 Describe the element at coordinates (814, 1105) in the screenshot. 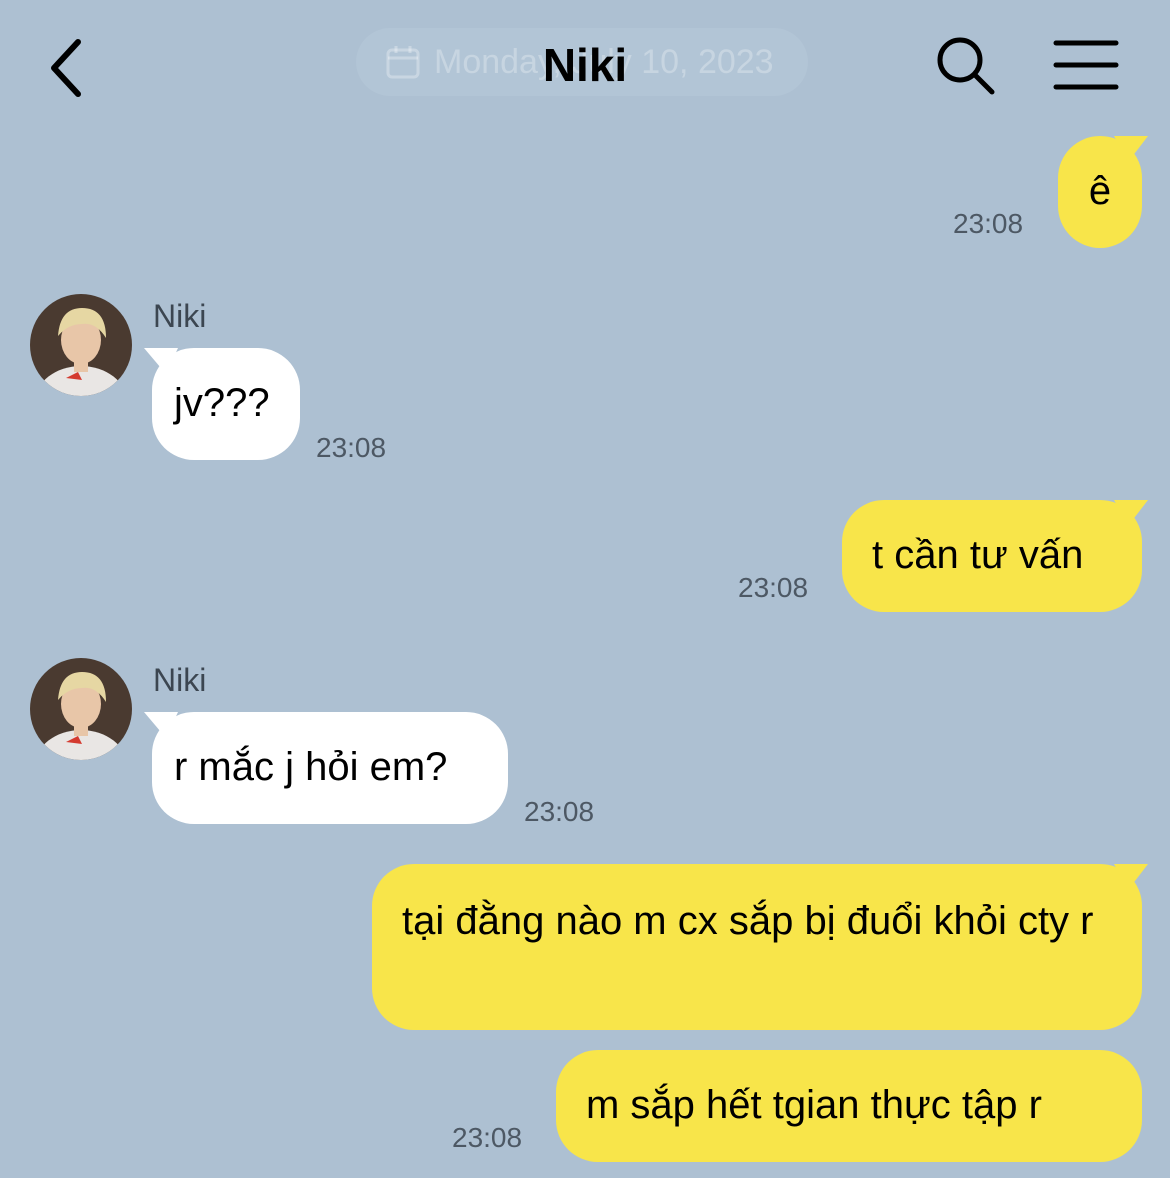

I see `message-text: m sắp hết tgian thực tập r` at that location.